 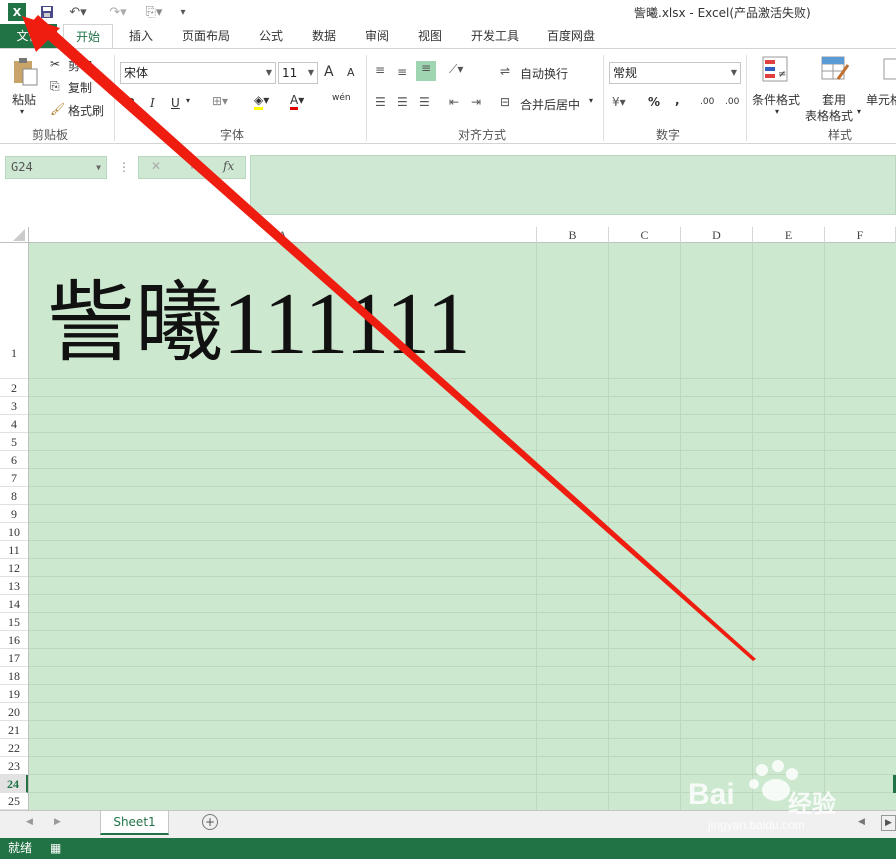 I want to click on row-header-17: 17, so click(x=14, y=658).